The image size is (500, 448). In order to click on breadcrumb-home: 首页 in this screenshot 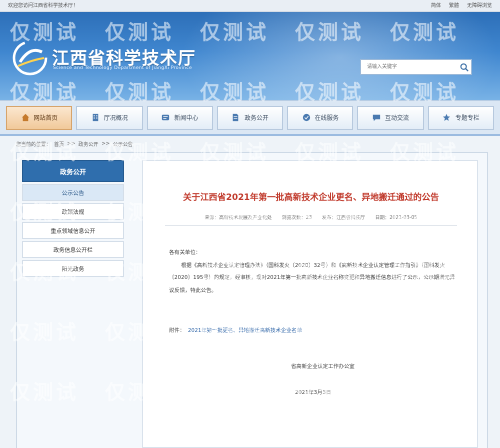, I will do `click(59, 144)`.